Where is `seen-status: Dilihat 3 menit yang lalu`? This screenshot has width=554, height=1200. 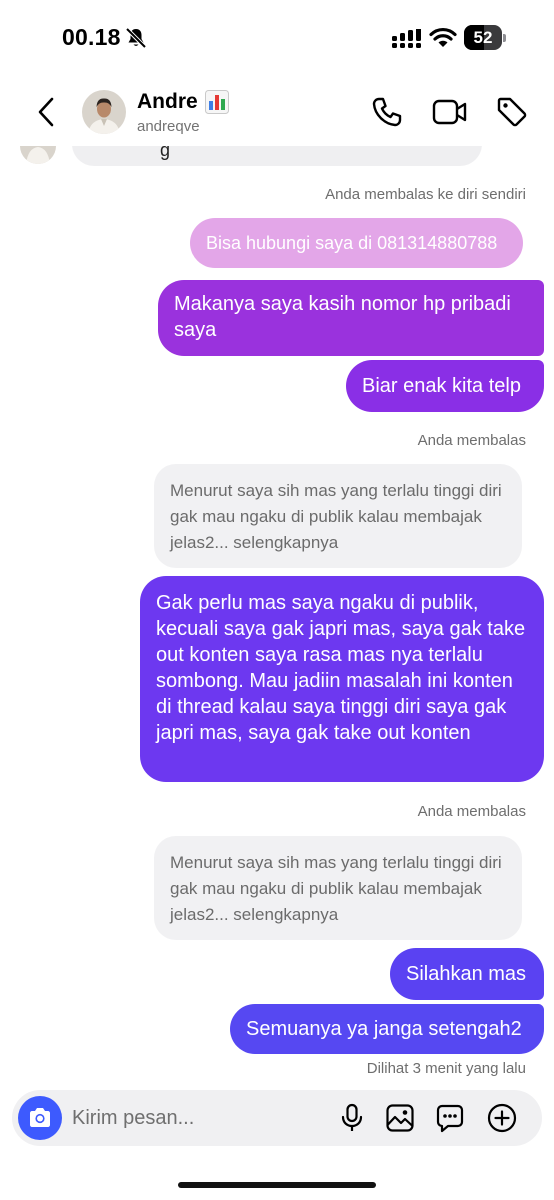
seen-status: Dilihat 3 menit yang lalu is located at coordinates (446, 1068).